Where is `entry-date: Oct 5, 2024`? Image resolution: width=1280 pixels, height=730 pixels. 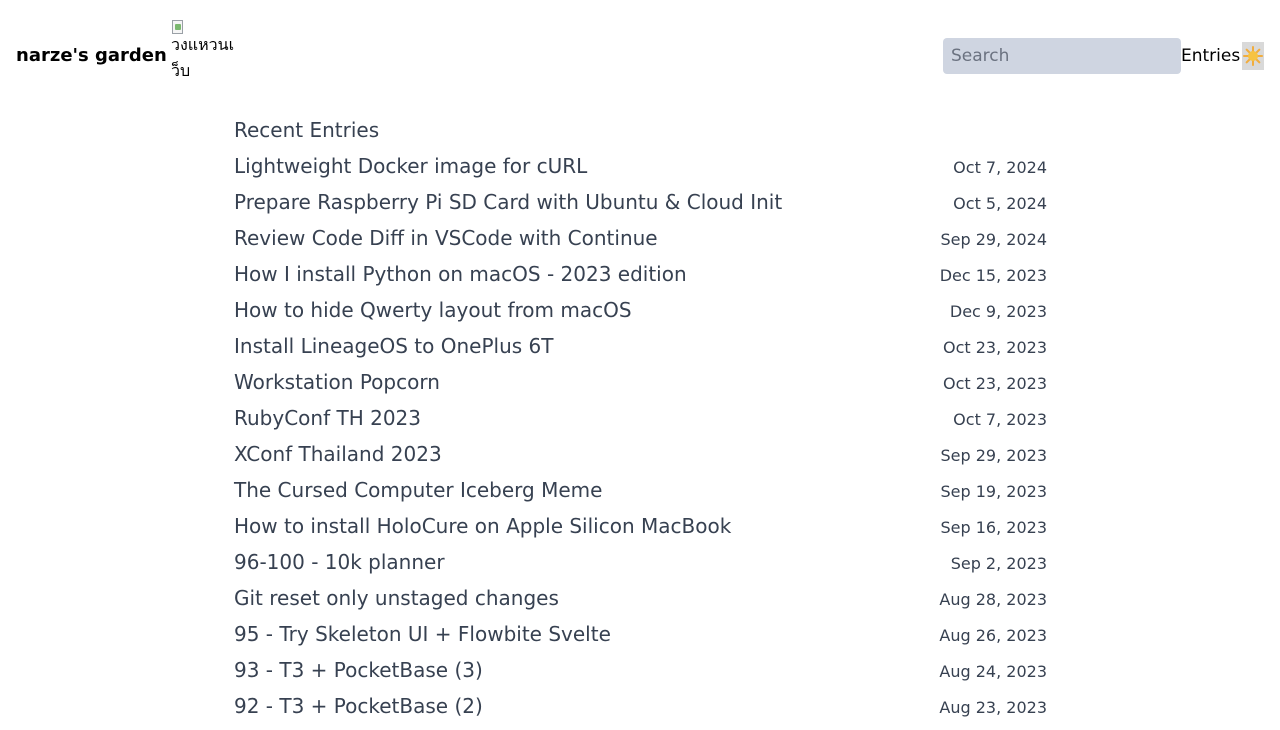 entry-date: Oct 5, 2024 is located at coordinates (1000, 203).